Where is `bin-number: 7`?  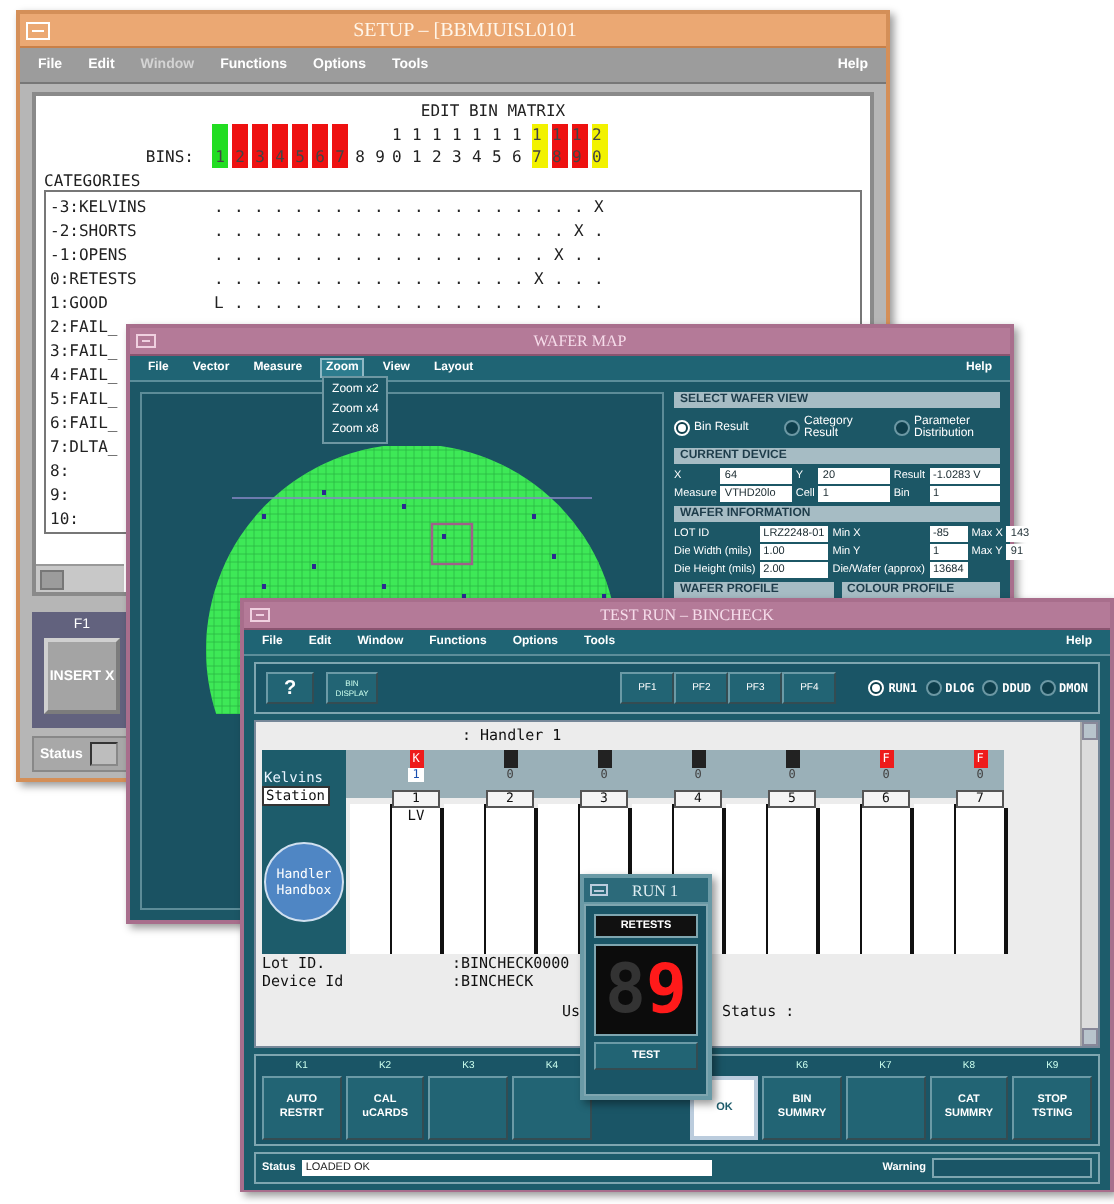
bin-number: 7 is located at coordinates (340, 146).